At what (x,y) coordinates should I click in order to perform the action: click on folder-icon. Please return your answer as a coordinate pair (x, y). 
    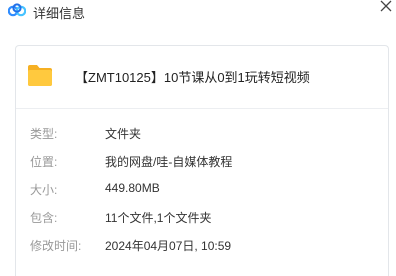
    Looking at the image, I should click on (40, 75).